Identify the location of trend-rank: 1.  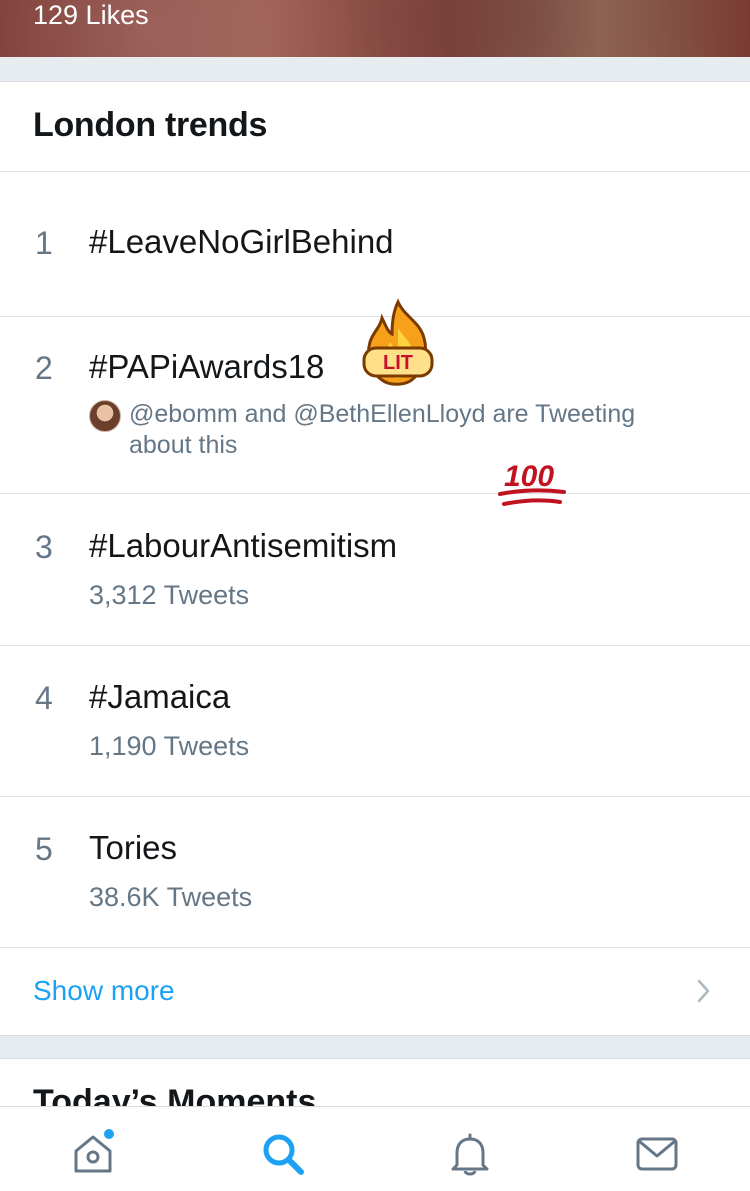
(44, 243).